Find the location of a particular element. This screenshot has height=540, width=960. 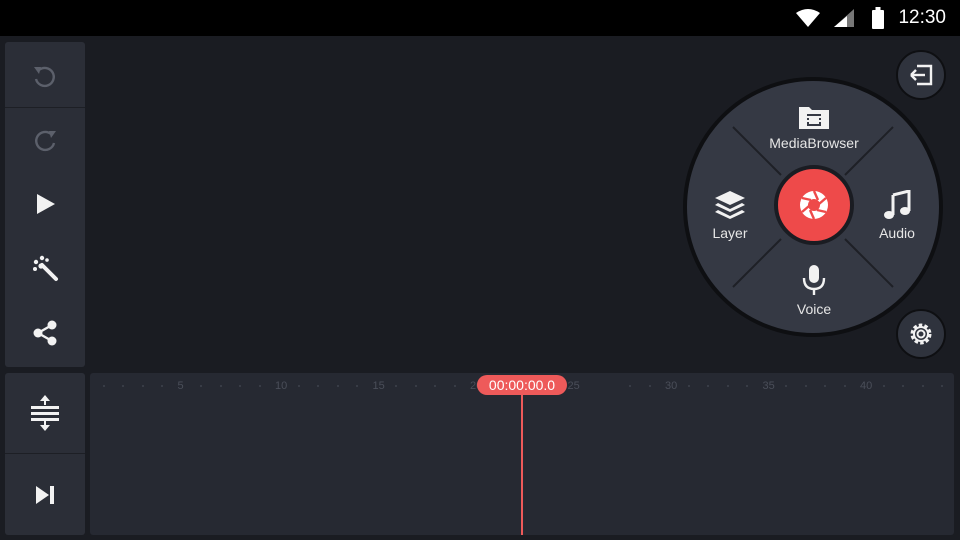

magic-wand-icon is located at coordinates (45, 268).